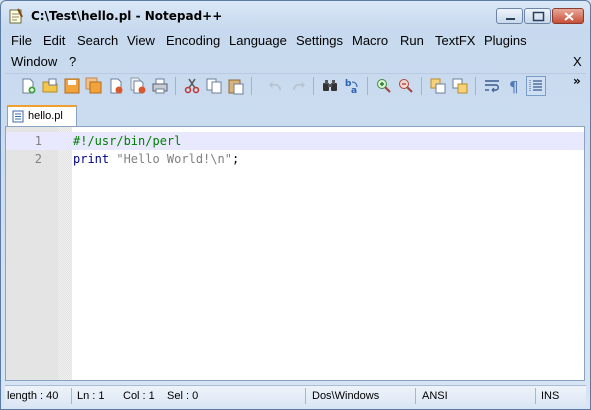 The height and width of the screenshot is (410, 591). I want to click on indent-guide-icon, so click(536, 86).